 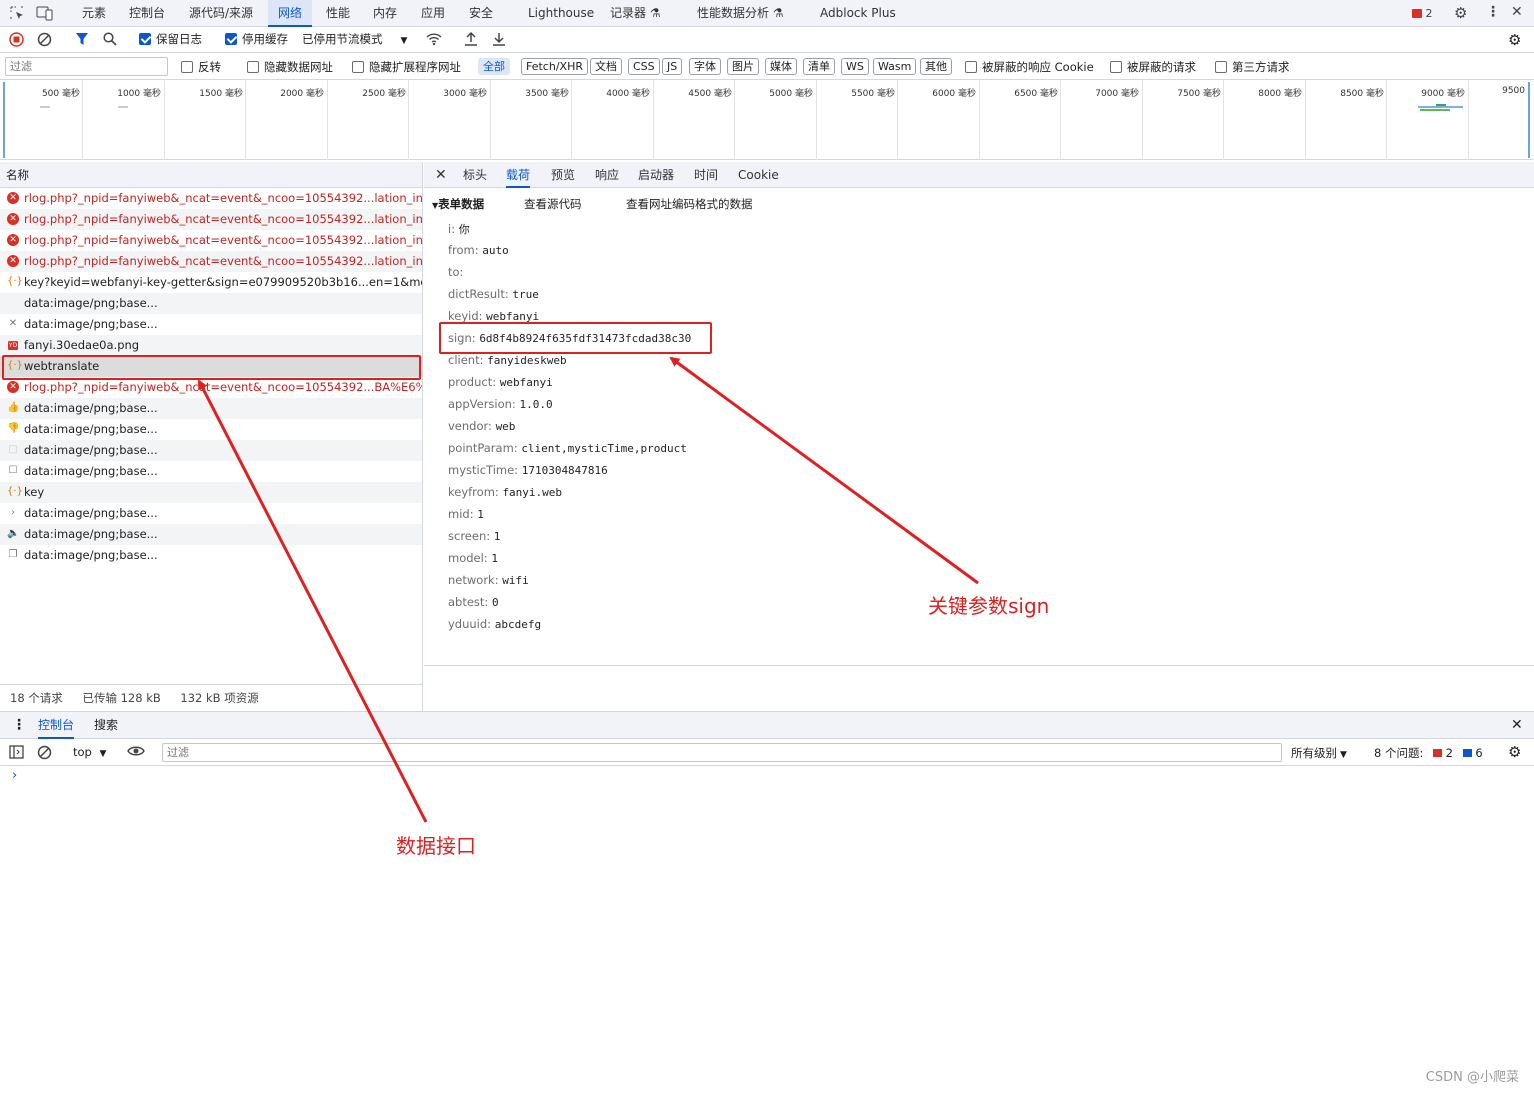 What do you see at coordinates (1472, 1077) in the screenshot?
I see `watermark: CSDN @小爬菜` at bounding box center [1472, 1077].